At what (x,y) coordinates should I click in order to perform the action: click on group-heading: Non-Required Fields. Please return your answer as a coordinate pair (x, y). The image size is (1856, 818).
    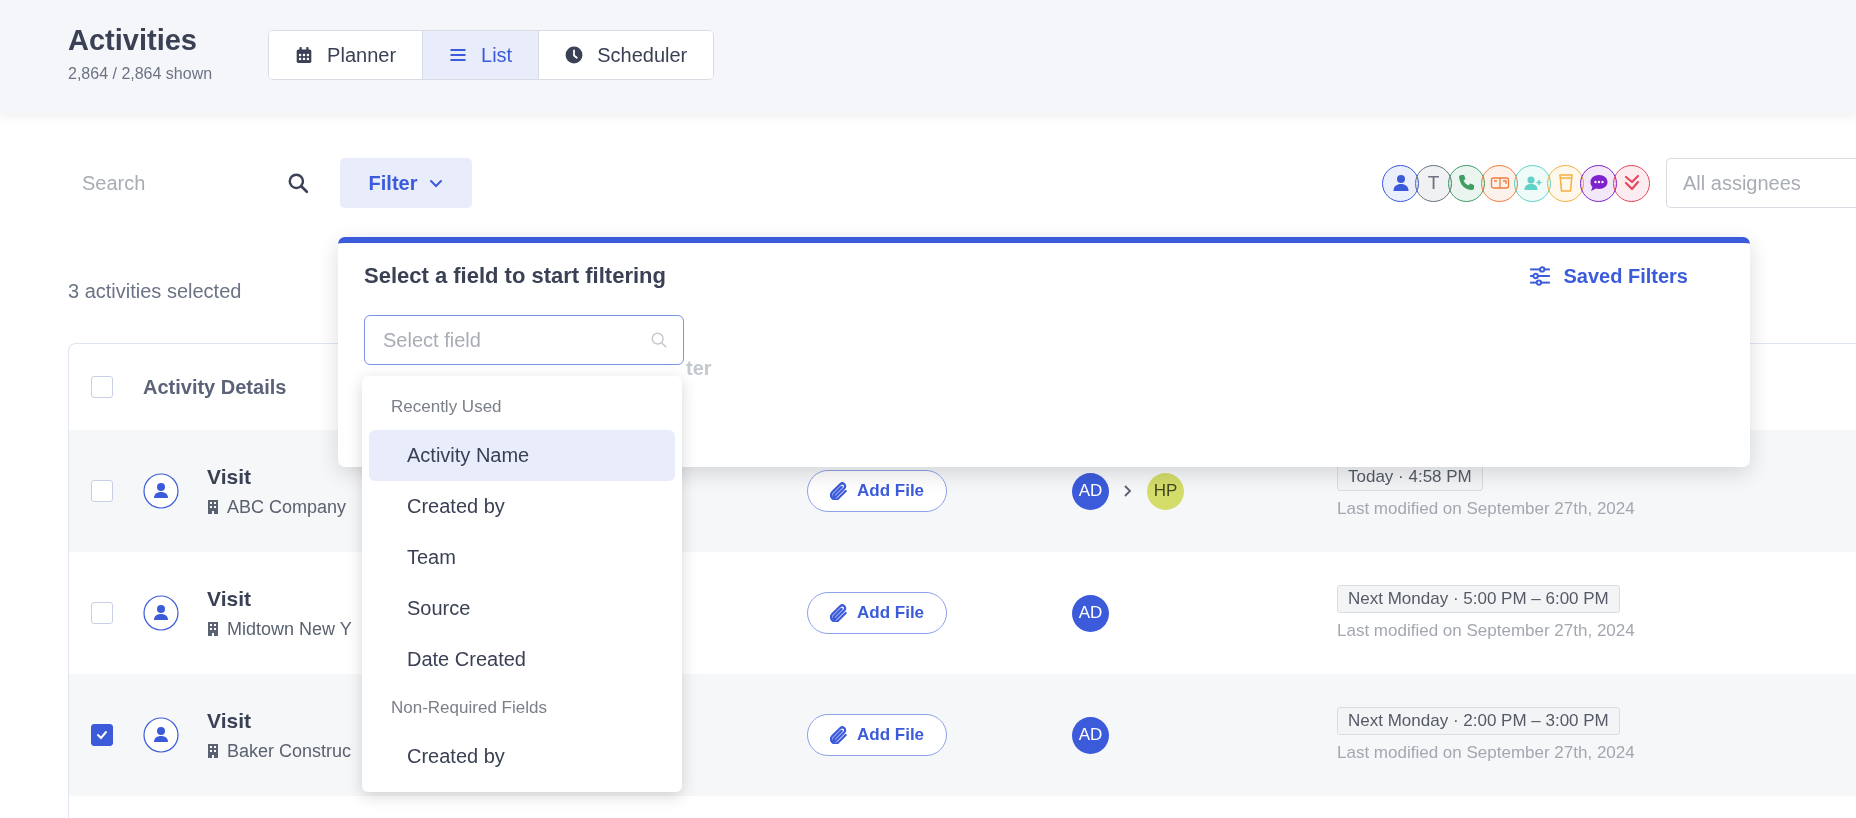
    Looking at the image, I should click on (469, 708).